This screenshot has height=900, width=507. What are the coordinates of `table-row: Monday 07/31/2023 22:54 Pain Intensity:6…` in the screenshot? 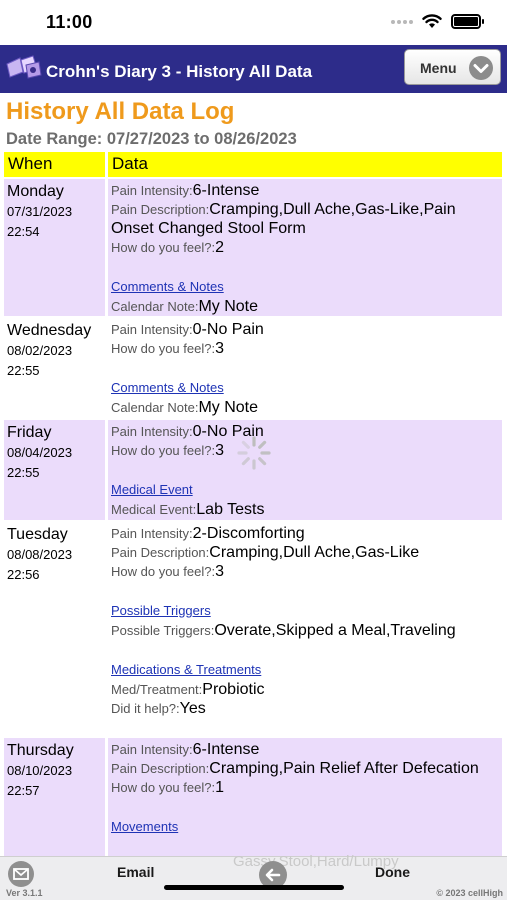 It's located at (253, 247).